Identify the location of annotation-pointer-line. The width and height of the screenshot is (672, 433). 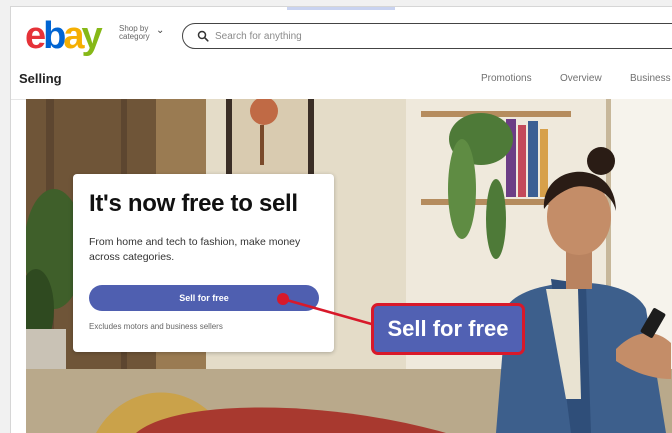
(329, 312).